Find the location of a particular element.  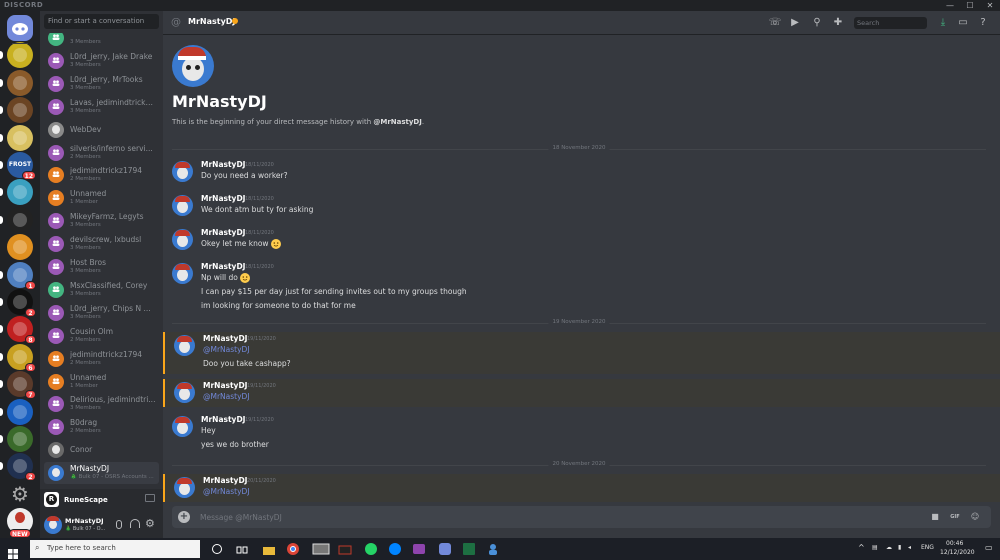

deafen-icon is located at coordinates (135, 523).